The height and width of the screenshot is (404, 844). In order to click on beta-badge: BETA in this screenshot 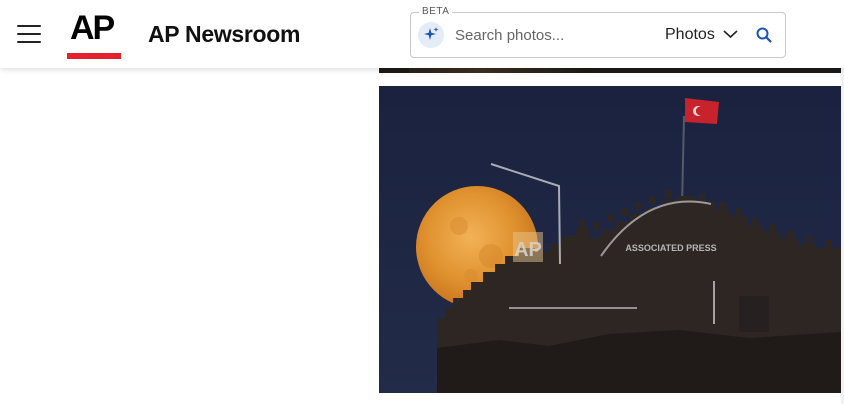, I will do `click(436, 12)`.